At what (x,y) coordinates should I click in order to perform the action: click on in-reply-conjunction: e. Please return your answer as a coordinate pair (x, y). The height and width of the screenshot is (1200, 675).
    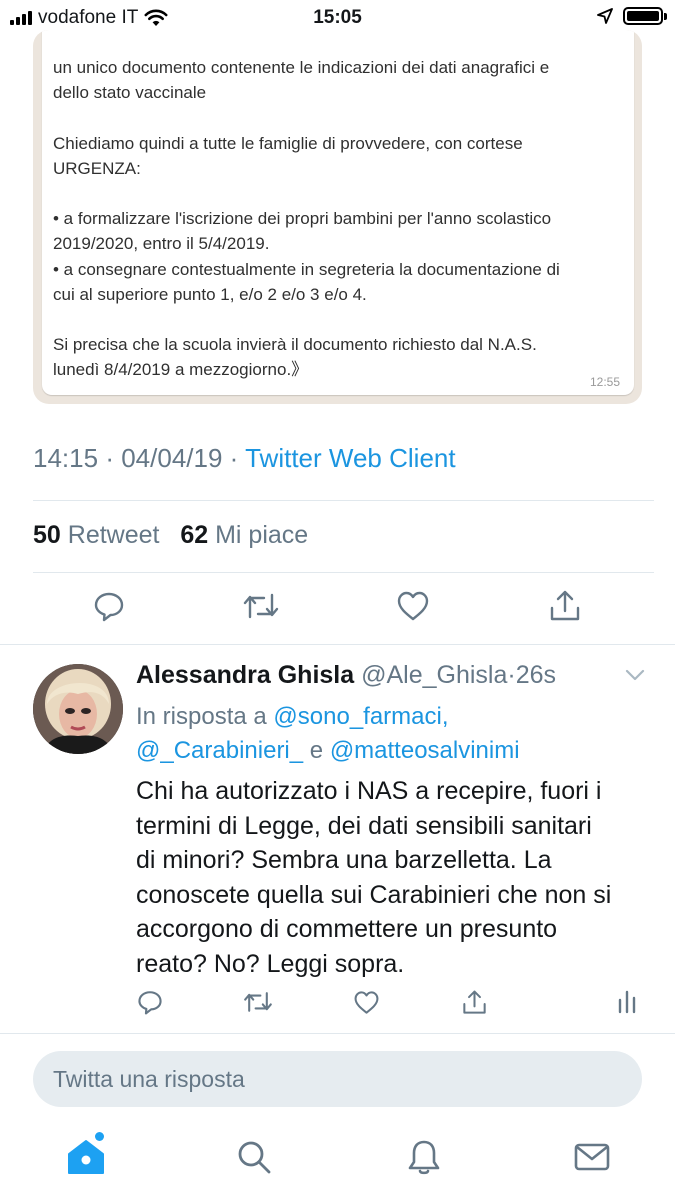
    Looking at the image, I should click on (316, 750).